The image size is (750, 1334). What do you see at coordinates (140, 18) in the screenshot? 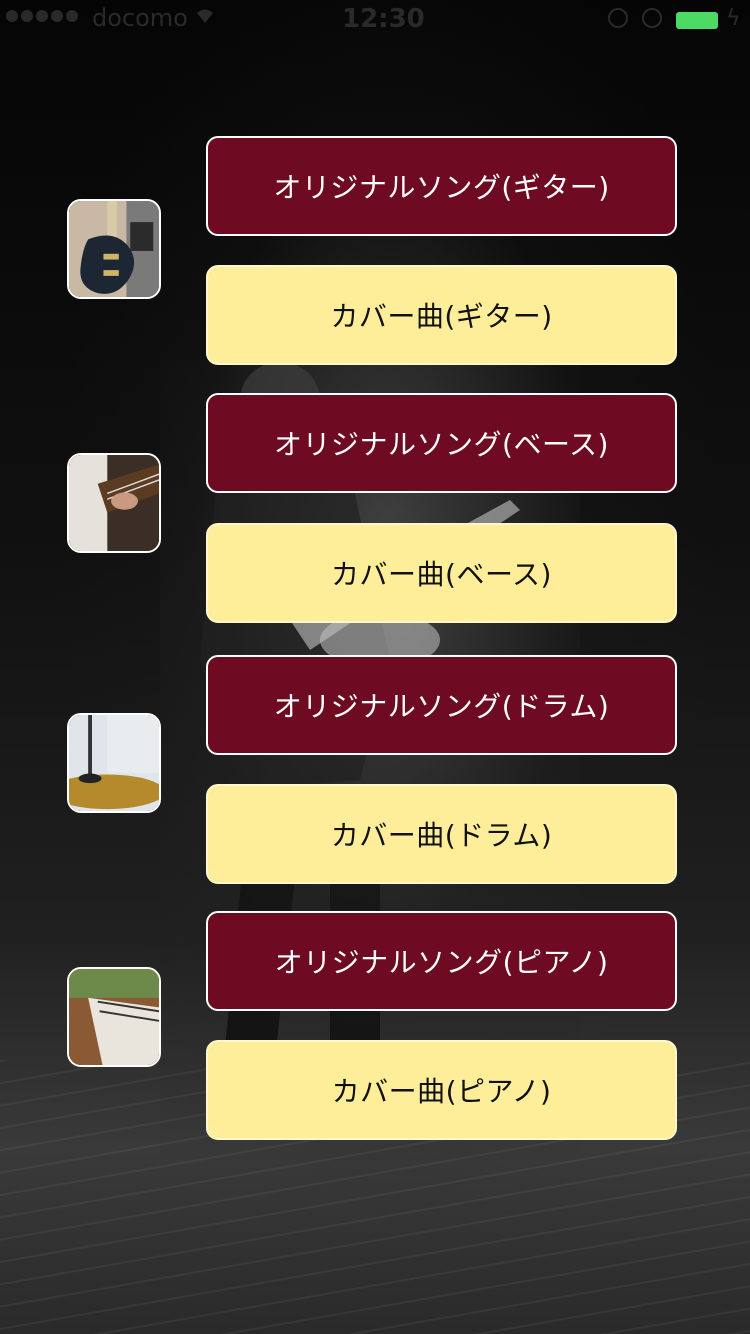
I see `carrier-label: docomo` at bounding box center [140, 18].